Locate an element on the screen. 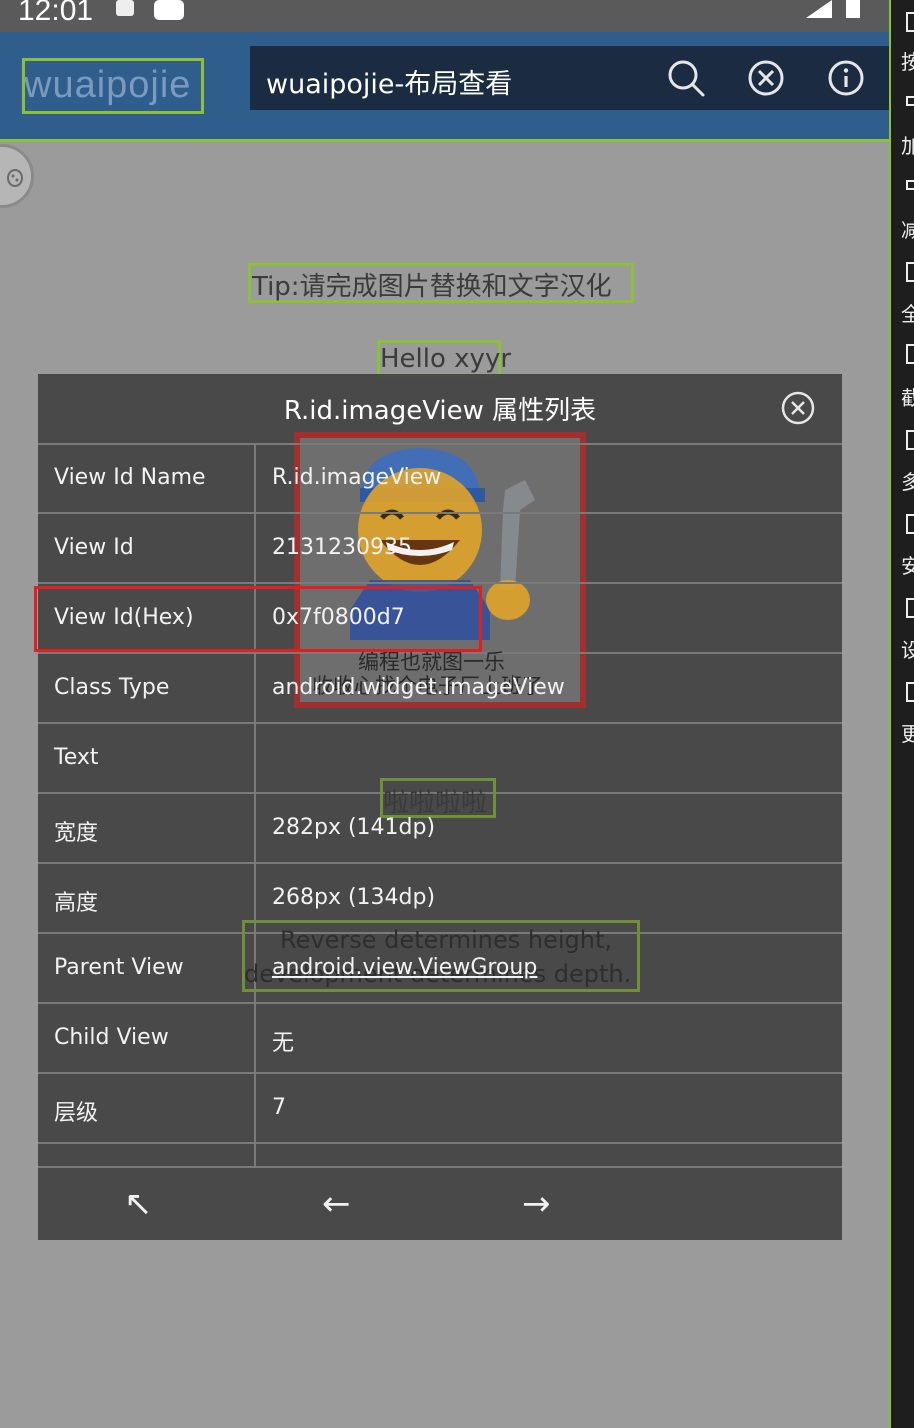  tool-label: 截 is located at coordinates (907, 396).